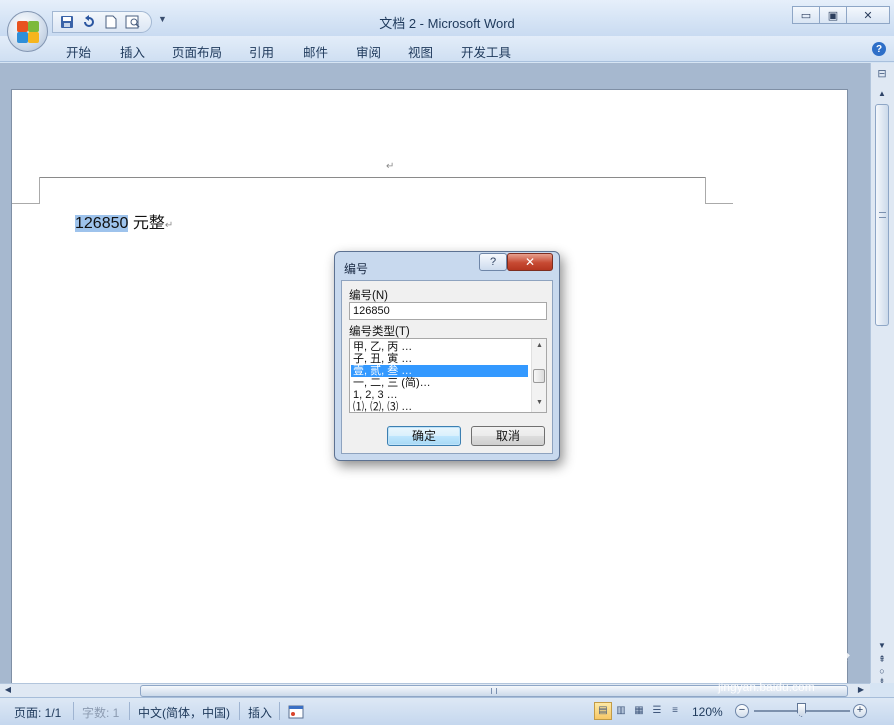 The image size is (894, 725). I want to click on document-text: 126850 元整↵, so click(124, 221).